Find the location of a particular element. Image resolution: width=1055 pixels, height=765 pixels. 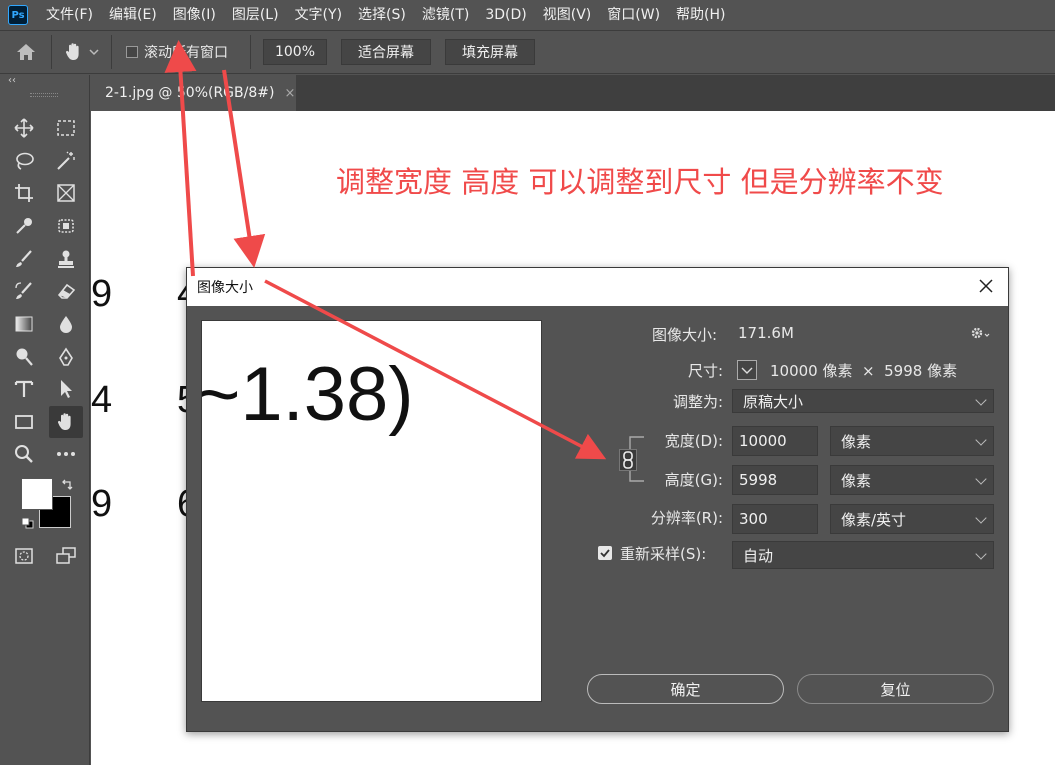

document-tab: 2-1.jpg @ 50%(RGB/8#) × is located at coordinates (193, 93).